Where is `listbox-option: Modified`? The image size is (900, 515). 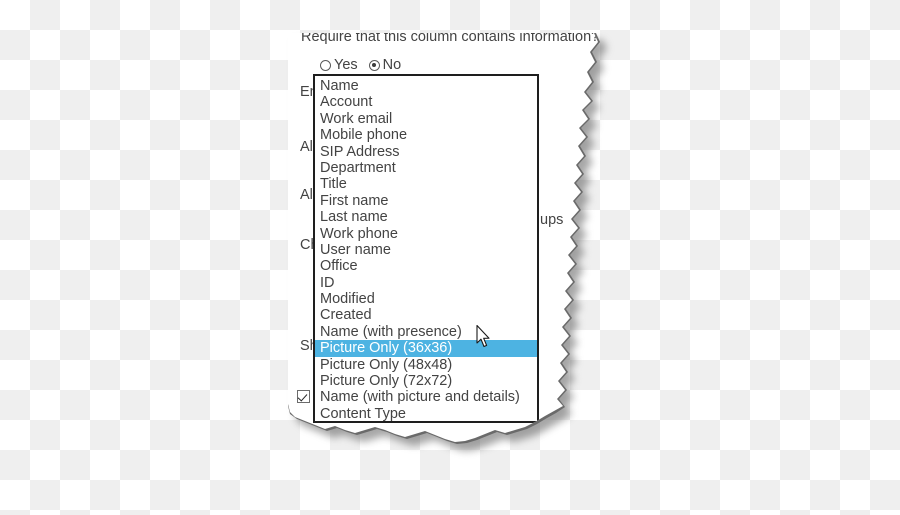
listbox-option: Modified is located at coordinates (426, 299).